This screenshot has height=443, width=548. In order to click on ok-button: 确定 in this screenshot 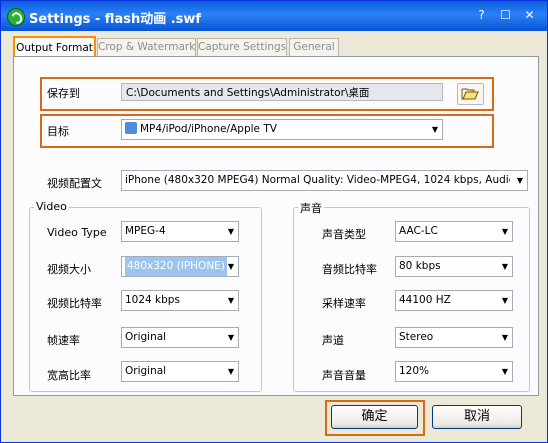, I will do `click(374, 417)`.